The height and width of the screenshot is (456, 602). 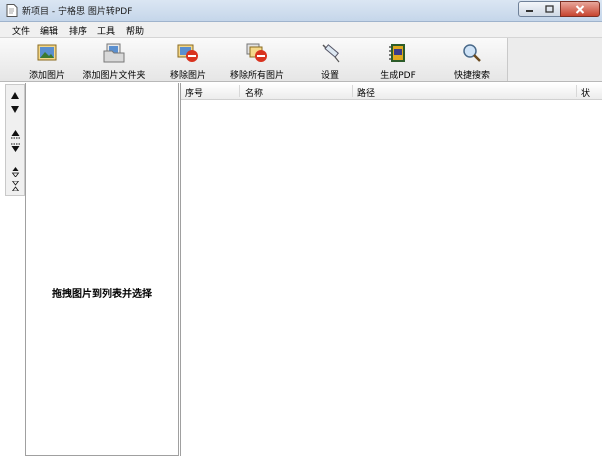 I want to click on app-document-icon, so click(x=12, y=10).